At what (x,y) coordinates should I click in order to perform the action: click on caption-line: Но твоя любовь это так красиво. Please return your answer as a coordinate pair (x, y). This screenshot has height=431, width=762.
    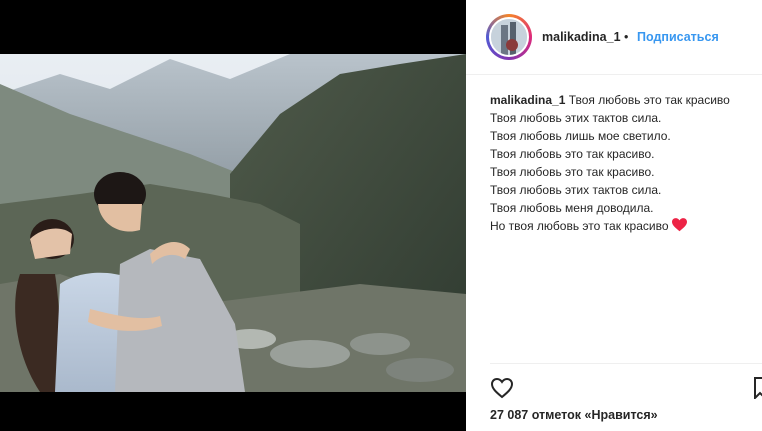
    Looking at the image, I should click on (625, 227).